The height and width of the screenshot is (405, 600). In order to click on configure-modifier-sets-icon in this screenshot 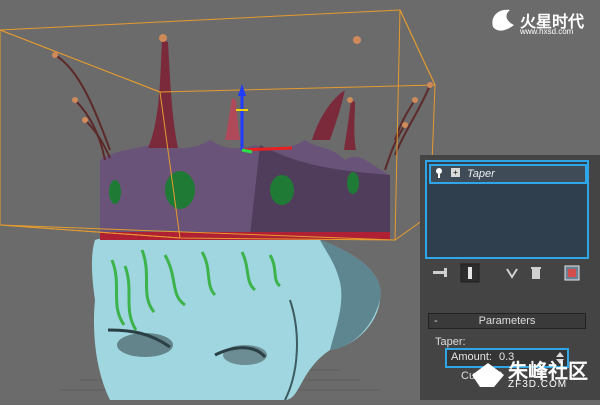, I will do `click(572, 273)`.